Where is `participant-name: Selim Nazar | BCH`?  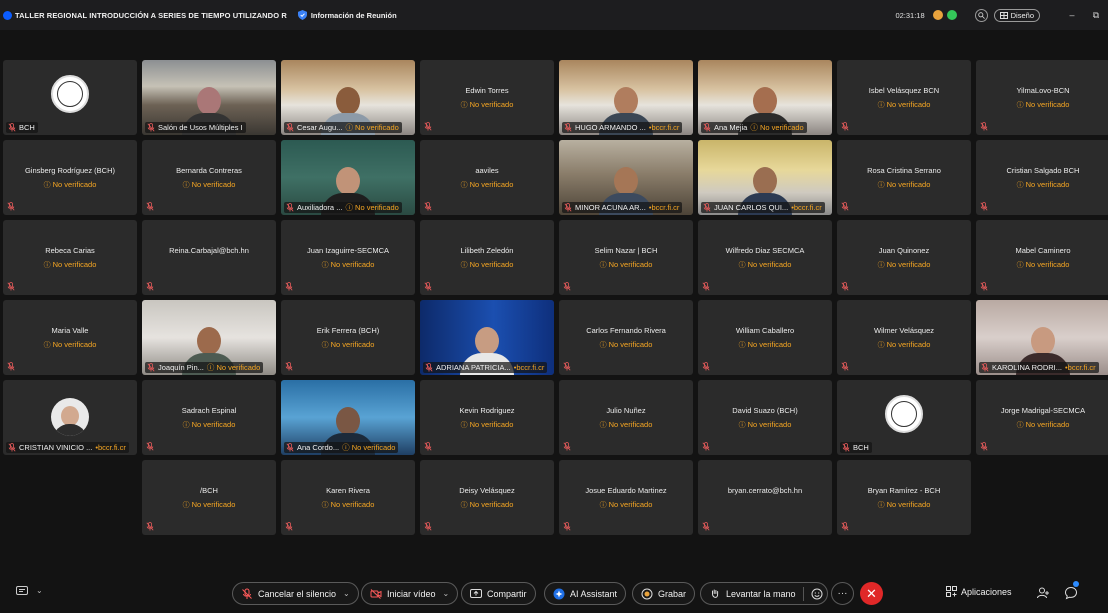 participant-name: Selim Nazar | BCH is located at coordinates (626, 250).